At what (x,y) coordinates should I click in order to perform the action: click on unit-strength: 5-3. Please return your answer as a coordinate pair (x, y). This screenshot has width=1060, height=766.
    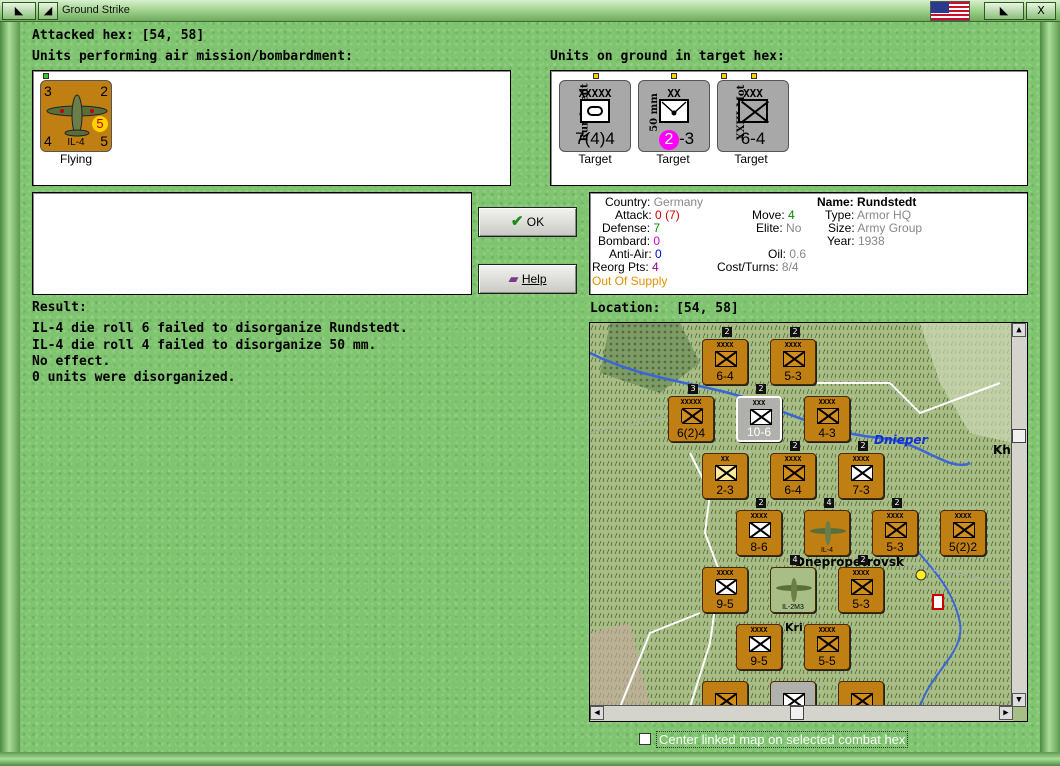
    Looking at the image, I should click on (895, 547).